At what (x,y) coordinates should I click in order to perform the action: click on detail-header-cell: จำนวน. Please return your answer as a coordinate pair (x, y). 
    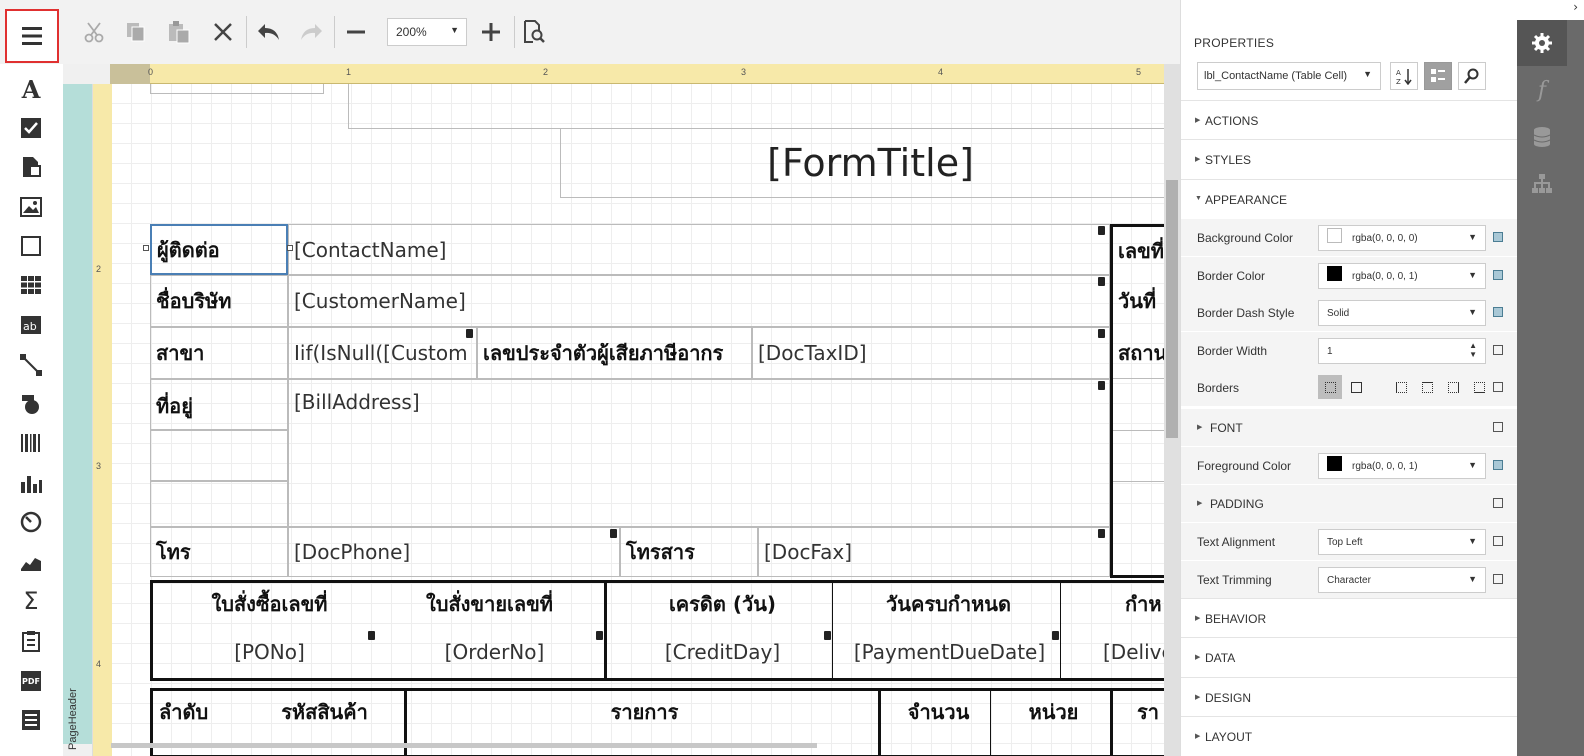
    Looking at the image, I should click on (936, 712).